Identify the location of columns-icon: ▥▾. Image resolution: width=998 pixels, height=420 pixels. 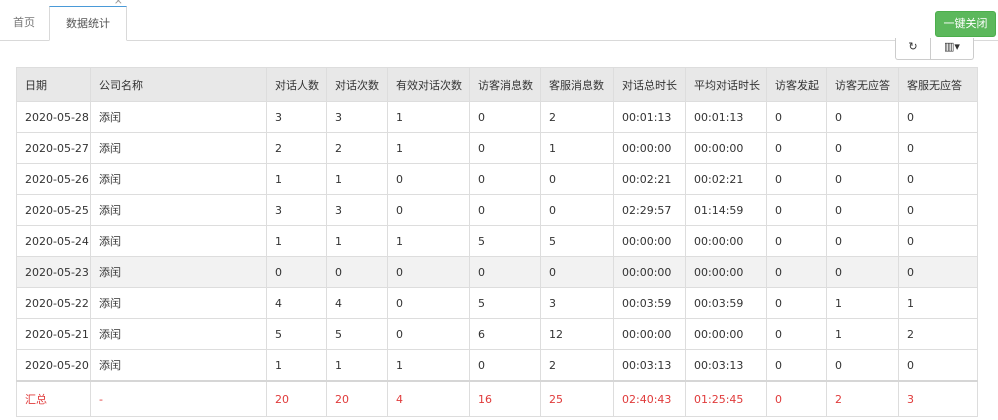
(952, 46).